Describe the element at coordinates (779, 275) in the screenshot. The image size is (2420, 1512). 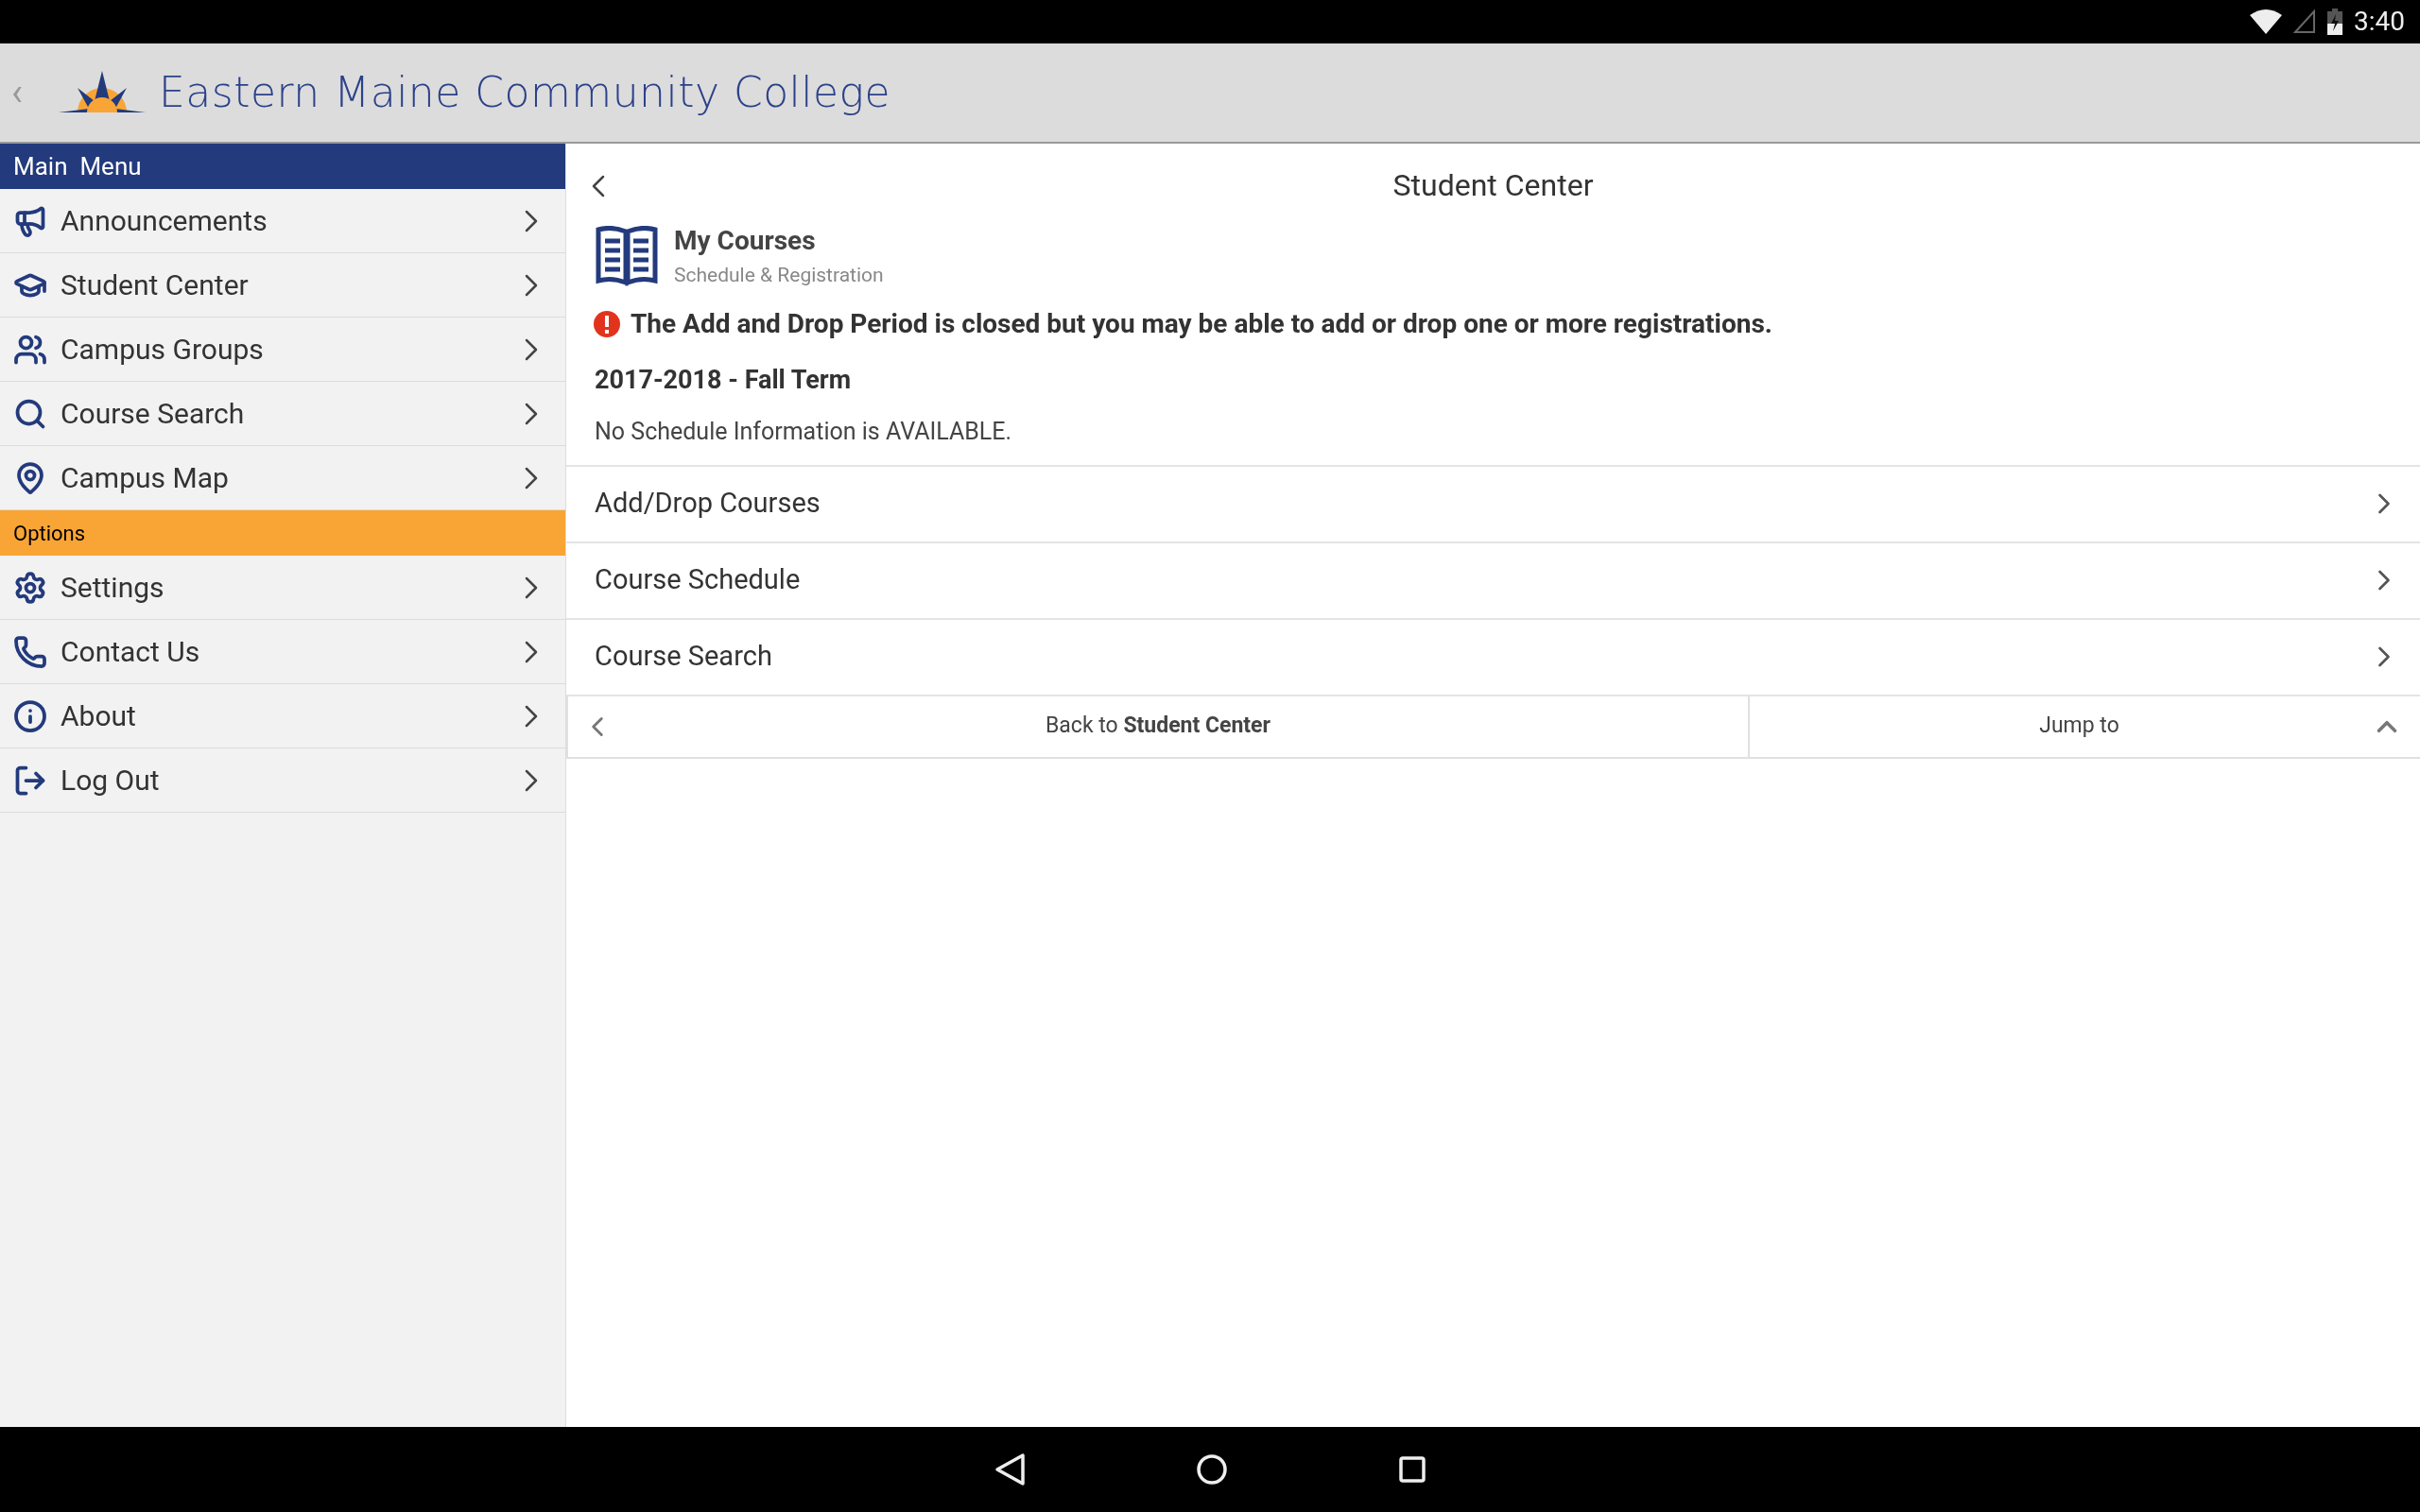
I see `card-subtitle: Schedule & Registration` at that location.